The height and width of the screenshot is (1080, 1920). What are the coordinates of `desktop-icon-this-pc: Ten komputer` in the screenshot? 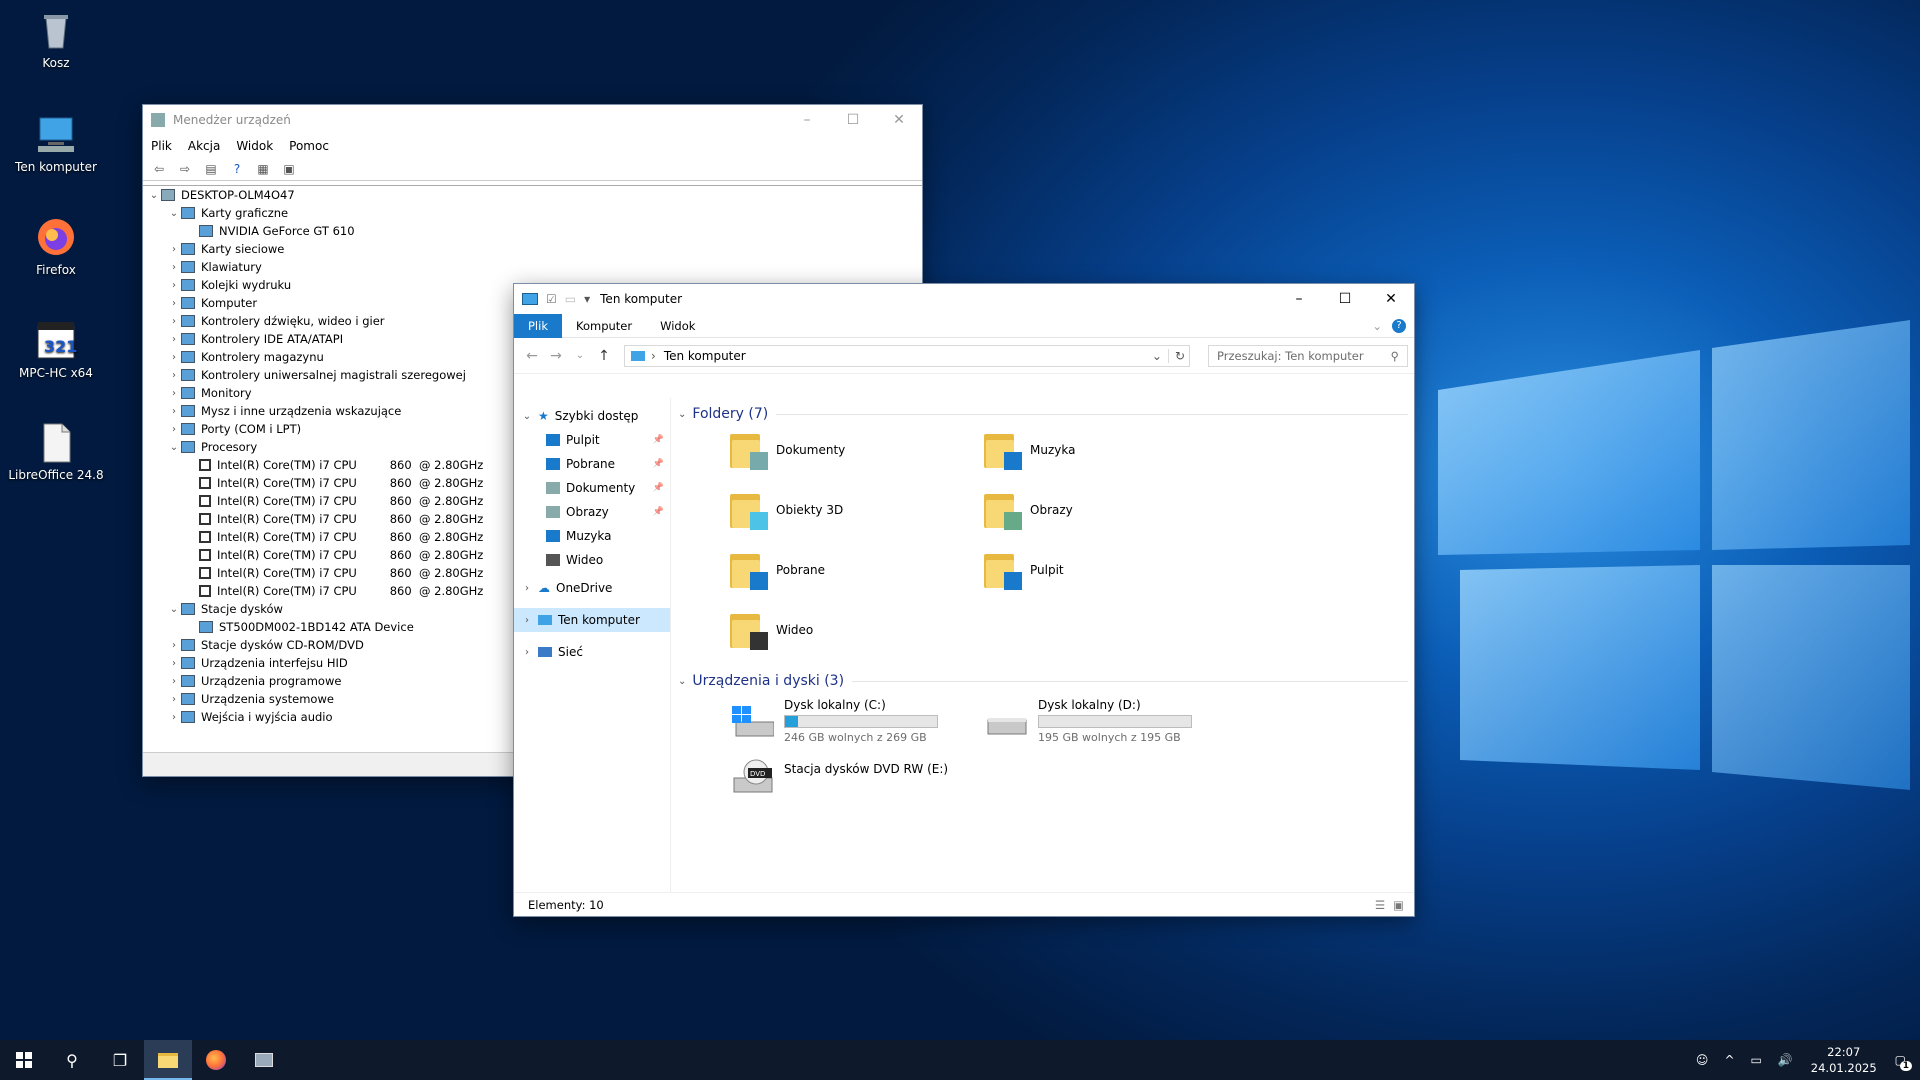 It's located at (56, 143).